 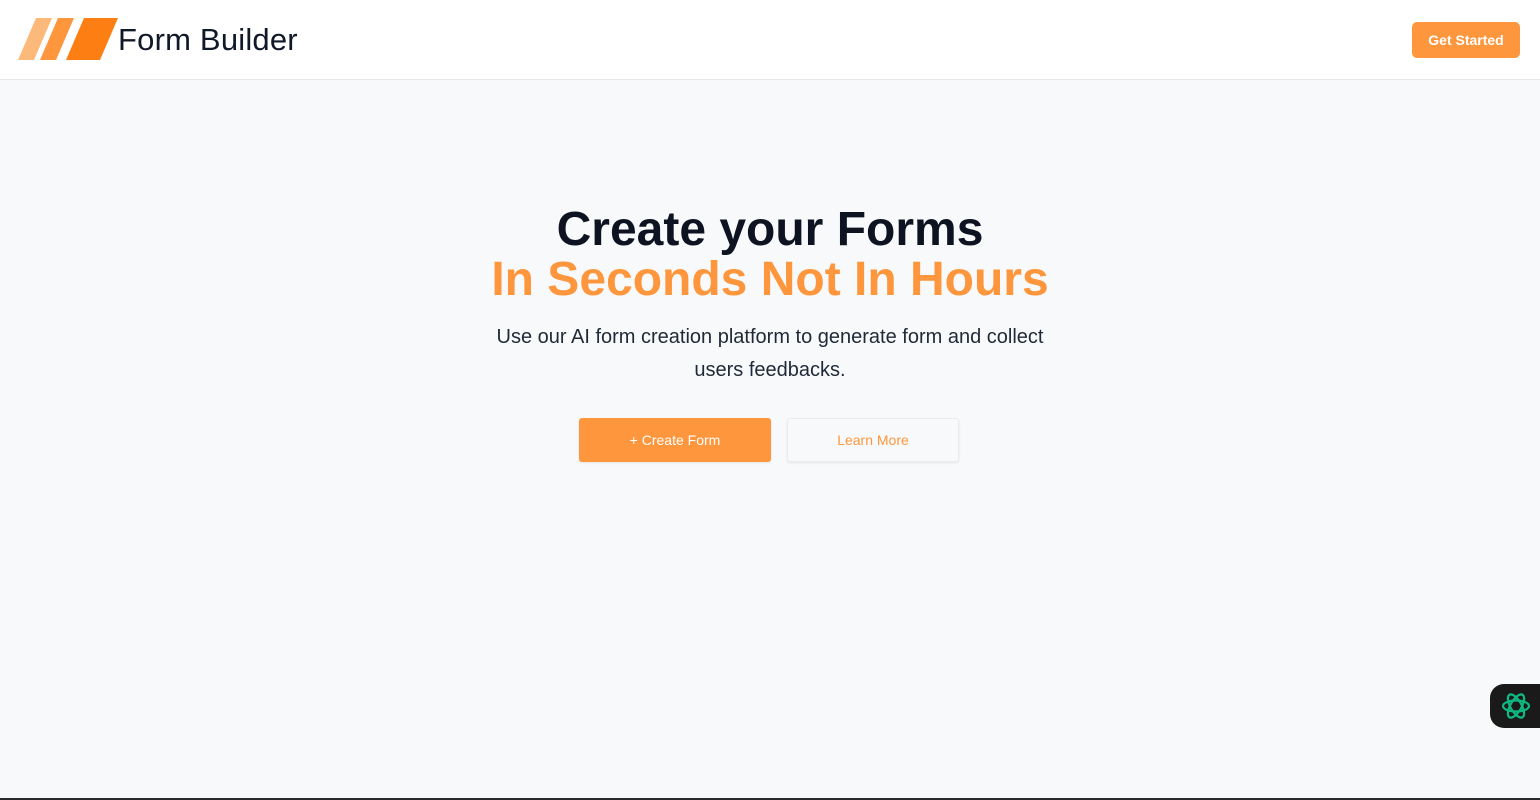 I want to click on get-started-button: Get Started, so click(x=1466, y=40).